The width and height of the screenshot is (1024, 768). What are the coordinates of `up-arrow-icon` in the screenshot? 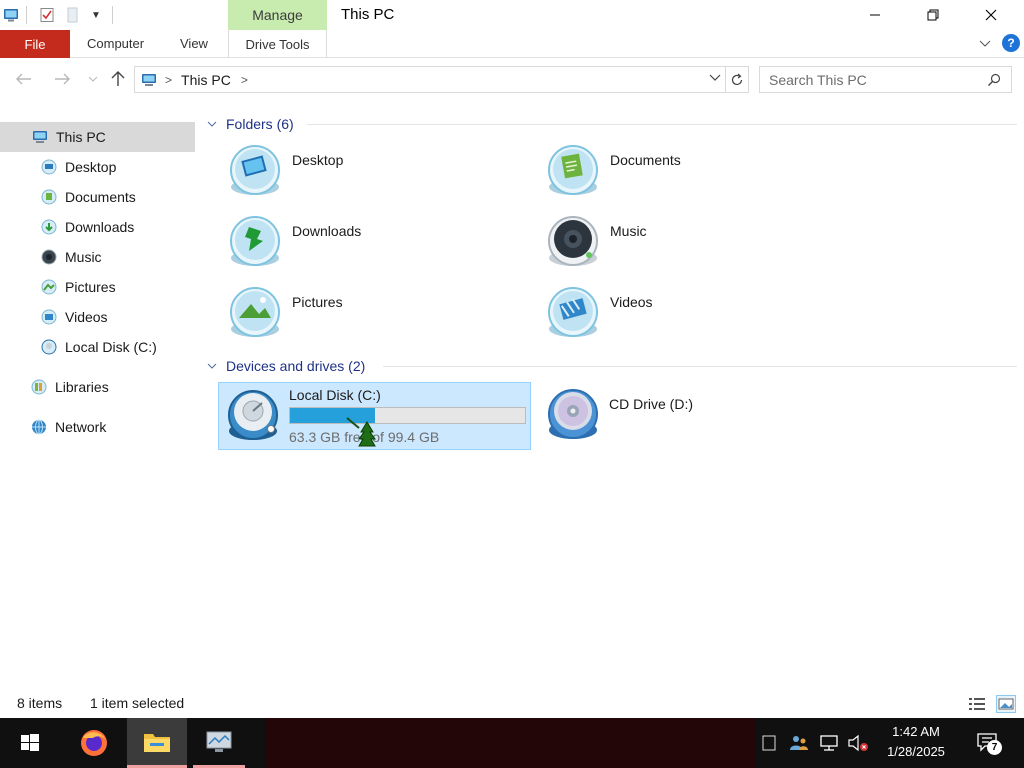 It's located at (118, 79).